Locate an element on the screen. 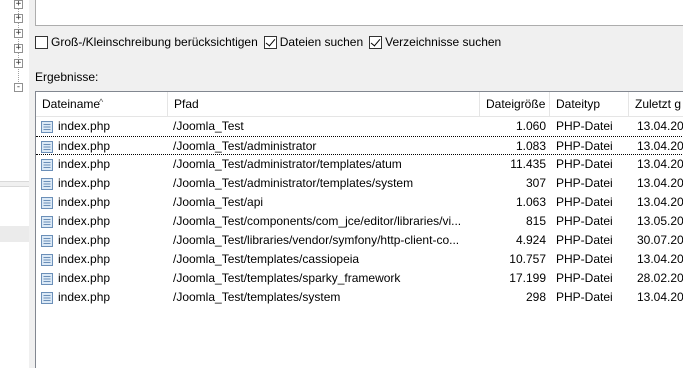 The width and height of the screenshot is (683, 368). file-size: 11.435 is located at coordinates (528, 164).